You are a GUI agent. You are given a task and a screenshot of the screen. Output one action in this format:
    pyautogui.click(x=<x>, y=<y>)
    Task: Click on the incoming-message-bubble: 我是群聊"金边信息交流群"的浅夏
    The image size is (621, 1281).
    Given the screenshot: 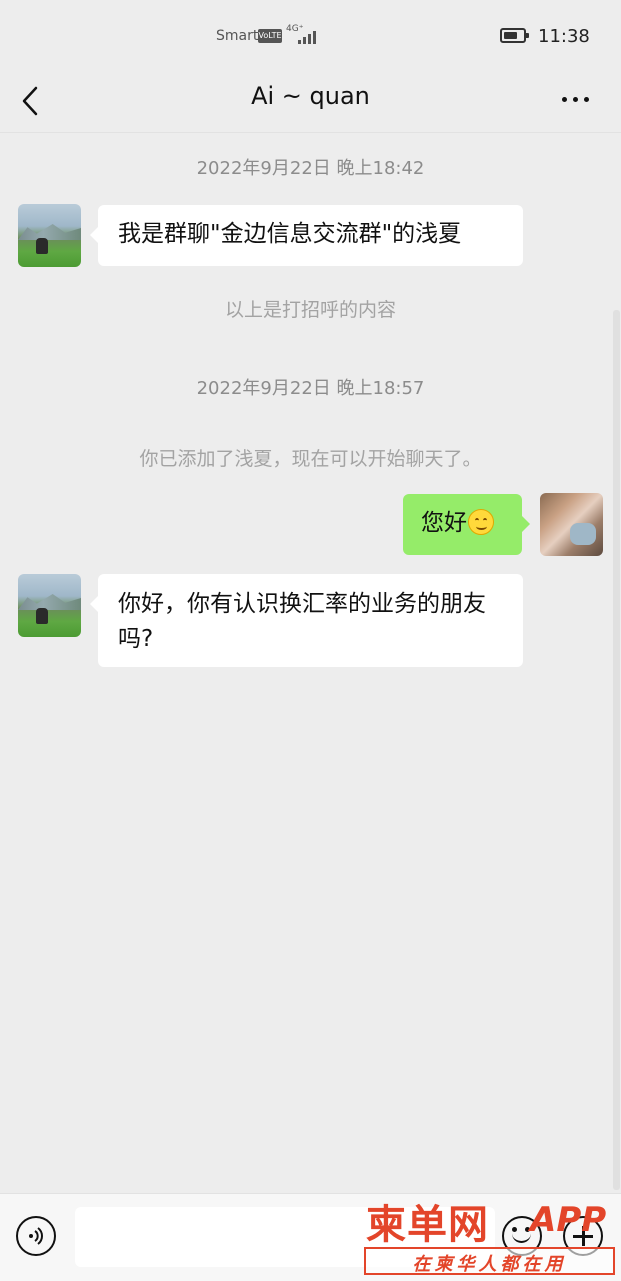 What is the action you would take?
    pyautogui.click(x=306, y=235)
    